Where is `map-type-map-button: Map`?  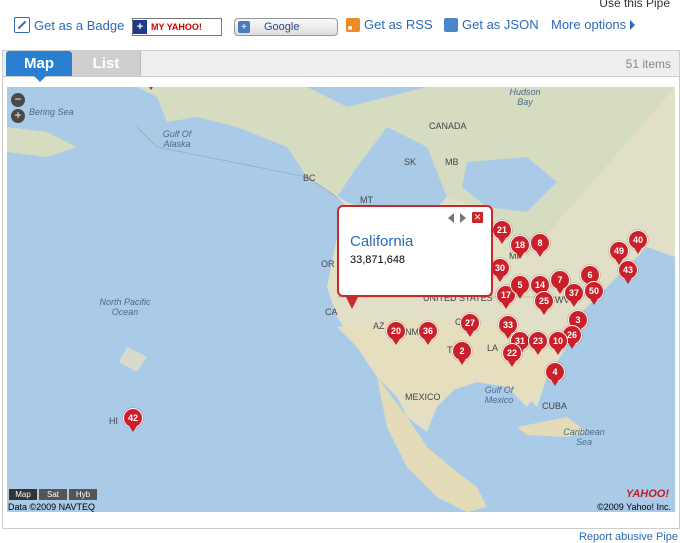 map-type-map-button: Map is located at coordinates (23, 494).